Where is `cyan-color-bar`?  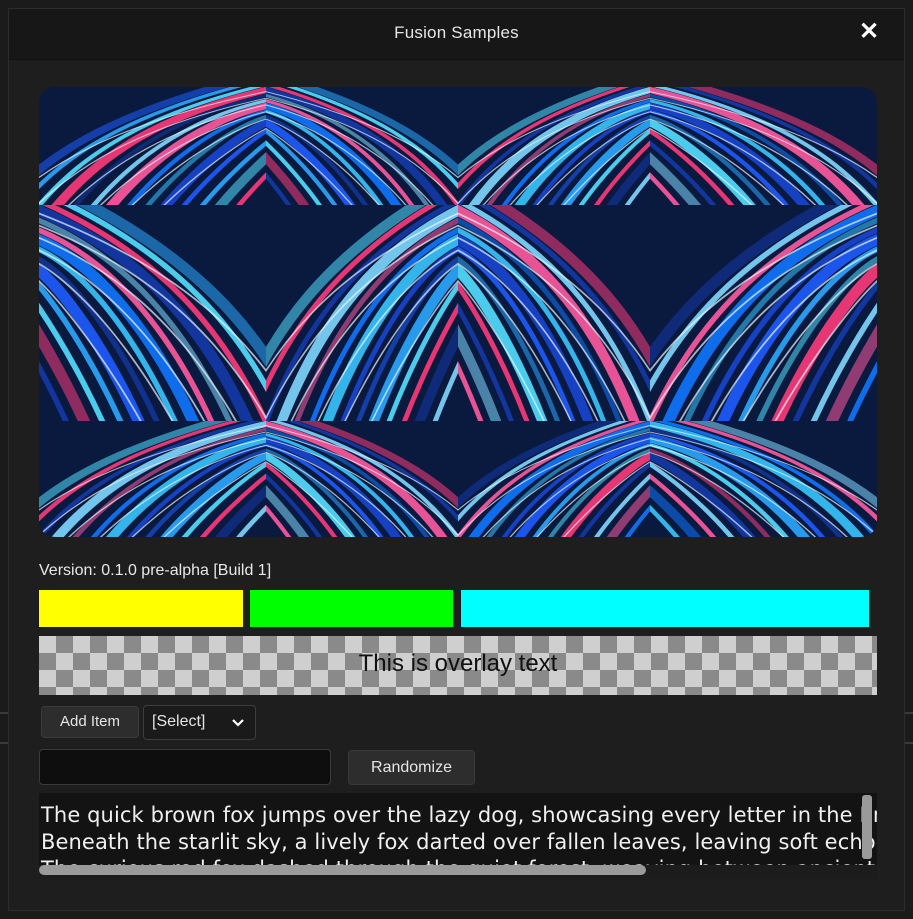 cyan-color-bar is located at coordinates (665, 608).